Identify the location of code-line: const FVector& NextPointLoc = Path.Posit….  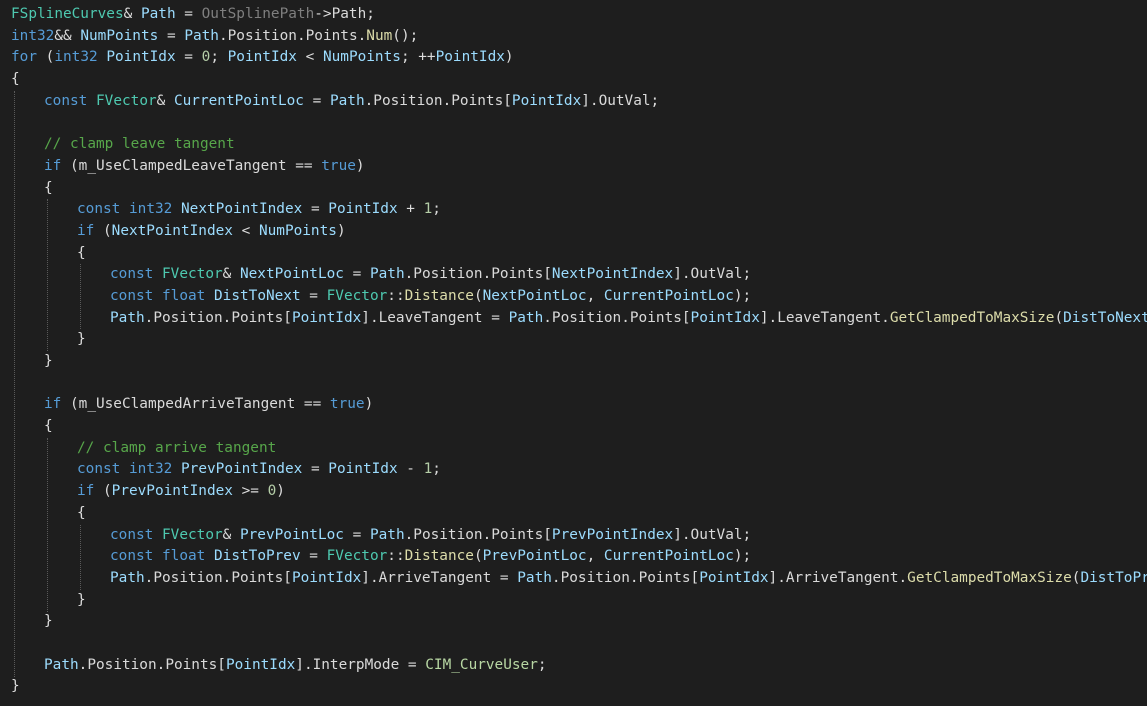
(579, 275).